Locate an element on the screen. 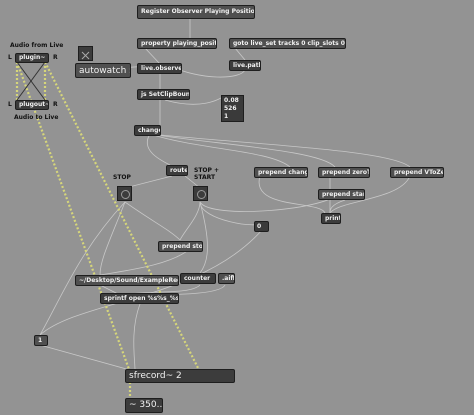  counter-object: counter is located at coordinates (198, 278).